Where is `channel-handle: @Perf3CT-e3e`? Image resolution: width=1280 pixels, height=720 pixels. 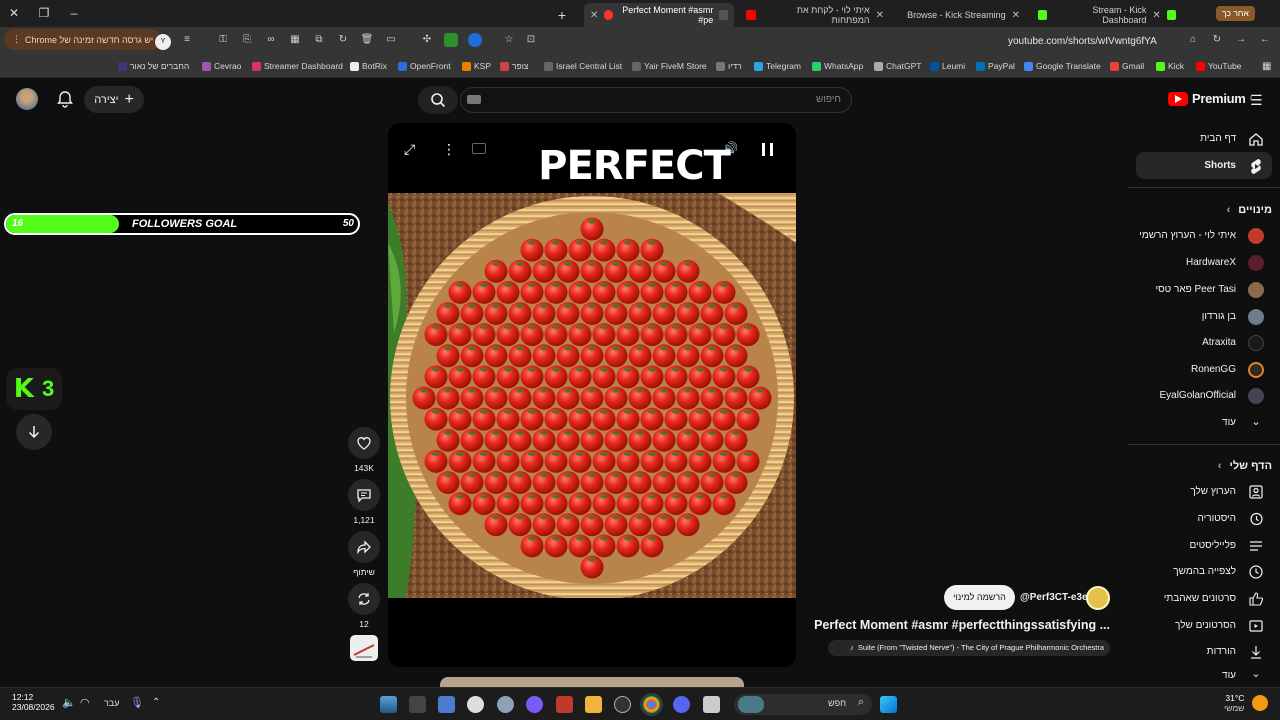
channel-handle: @Perf3CT-e3e is located at coordinates (1054, 597).